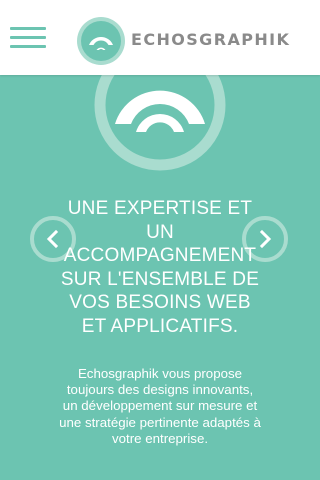 Image resolution: width=320 pixels, height=480 pixels. I want to click on brand-name: ECHOSGRAPHIK, so click(210, 39).